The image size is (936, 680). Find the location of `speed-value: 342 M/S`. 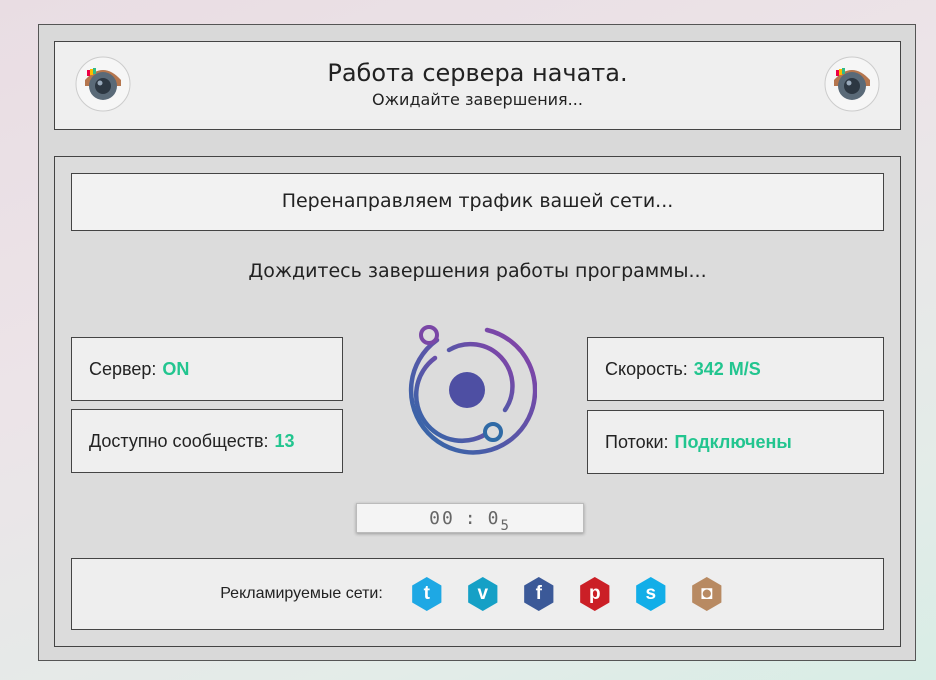

speed-value: 342 M/S is located at coordinates (727, 368).